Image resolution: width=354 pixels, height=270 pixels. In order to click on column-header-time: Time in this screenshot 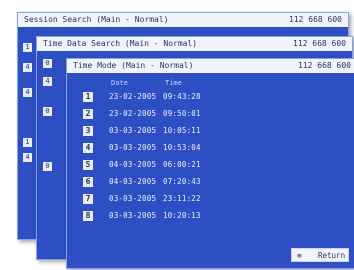, I will do `click(173, 83)`.